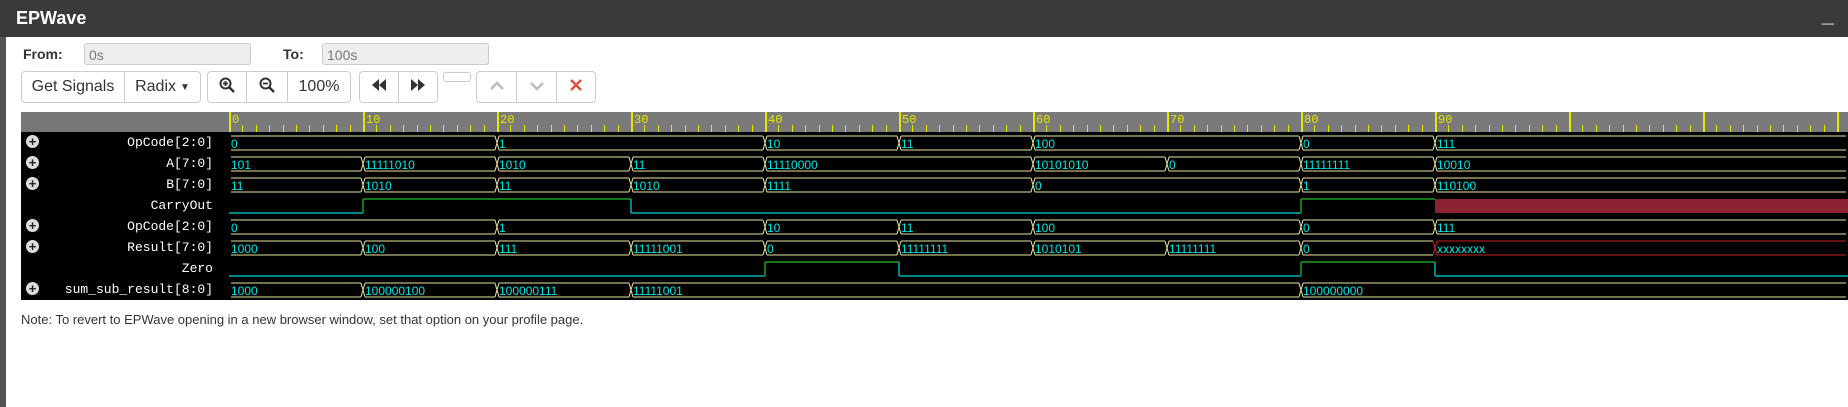  I want to click on bus-value-label: 111, so click(1446, 228).